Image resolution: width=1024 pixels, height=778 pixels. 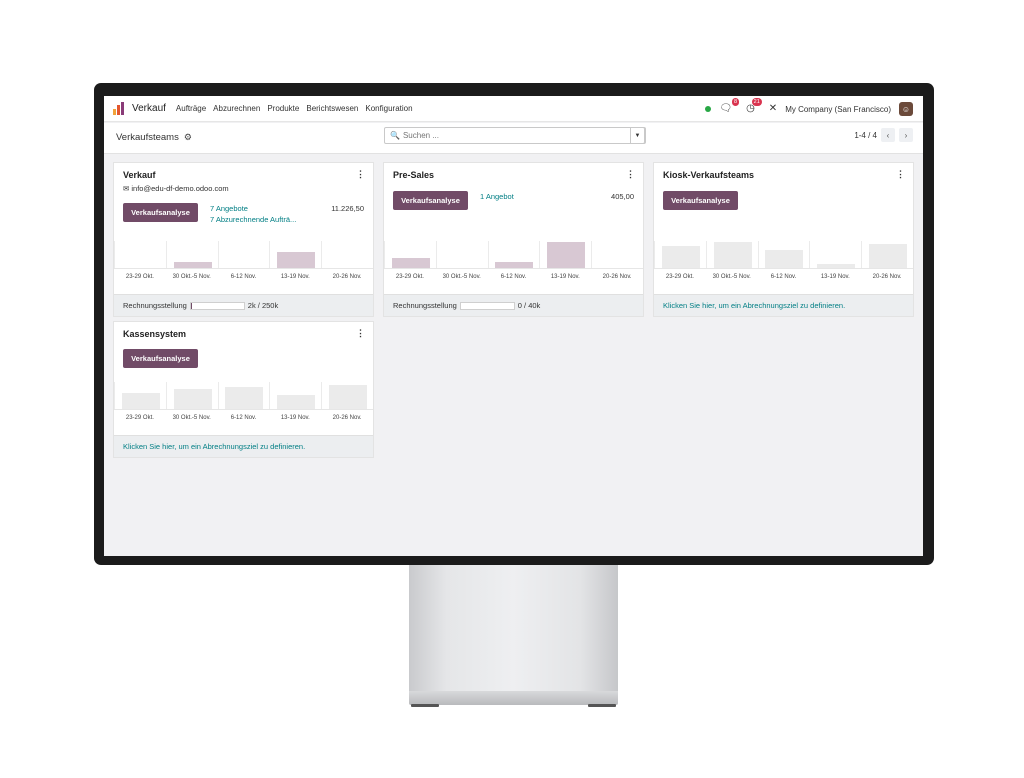 I want to click on navbar-systray: 🗨 8 ◷ 21 ✕ My Company (San Francisco) ☺, so click(x=809, y=109).